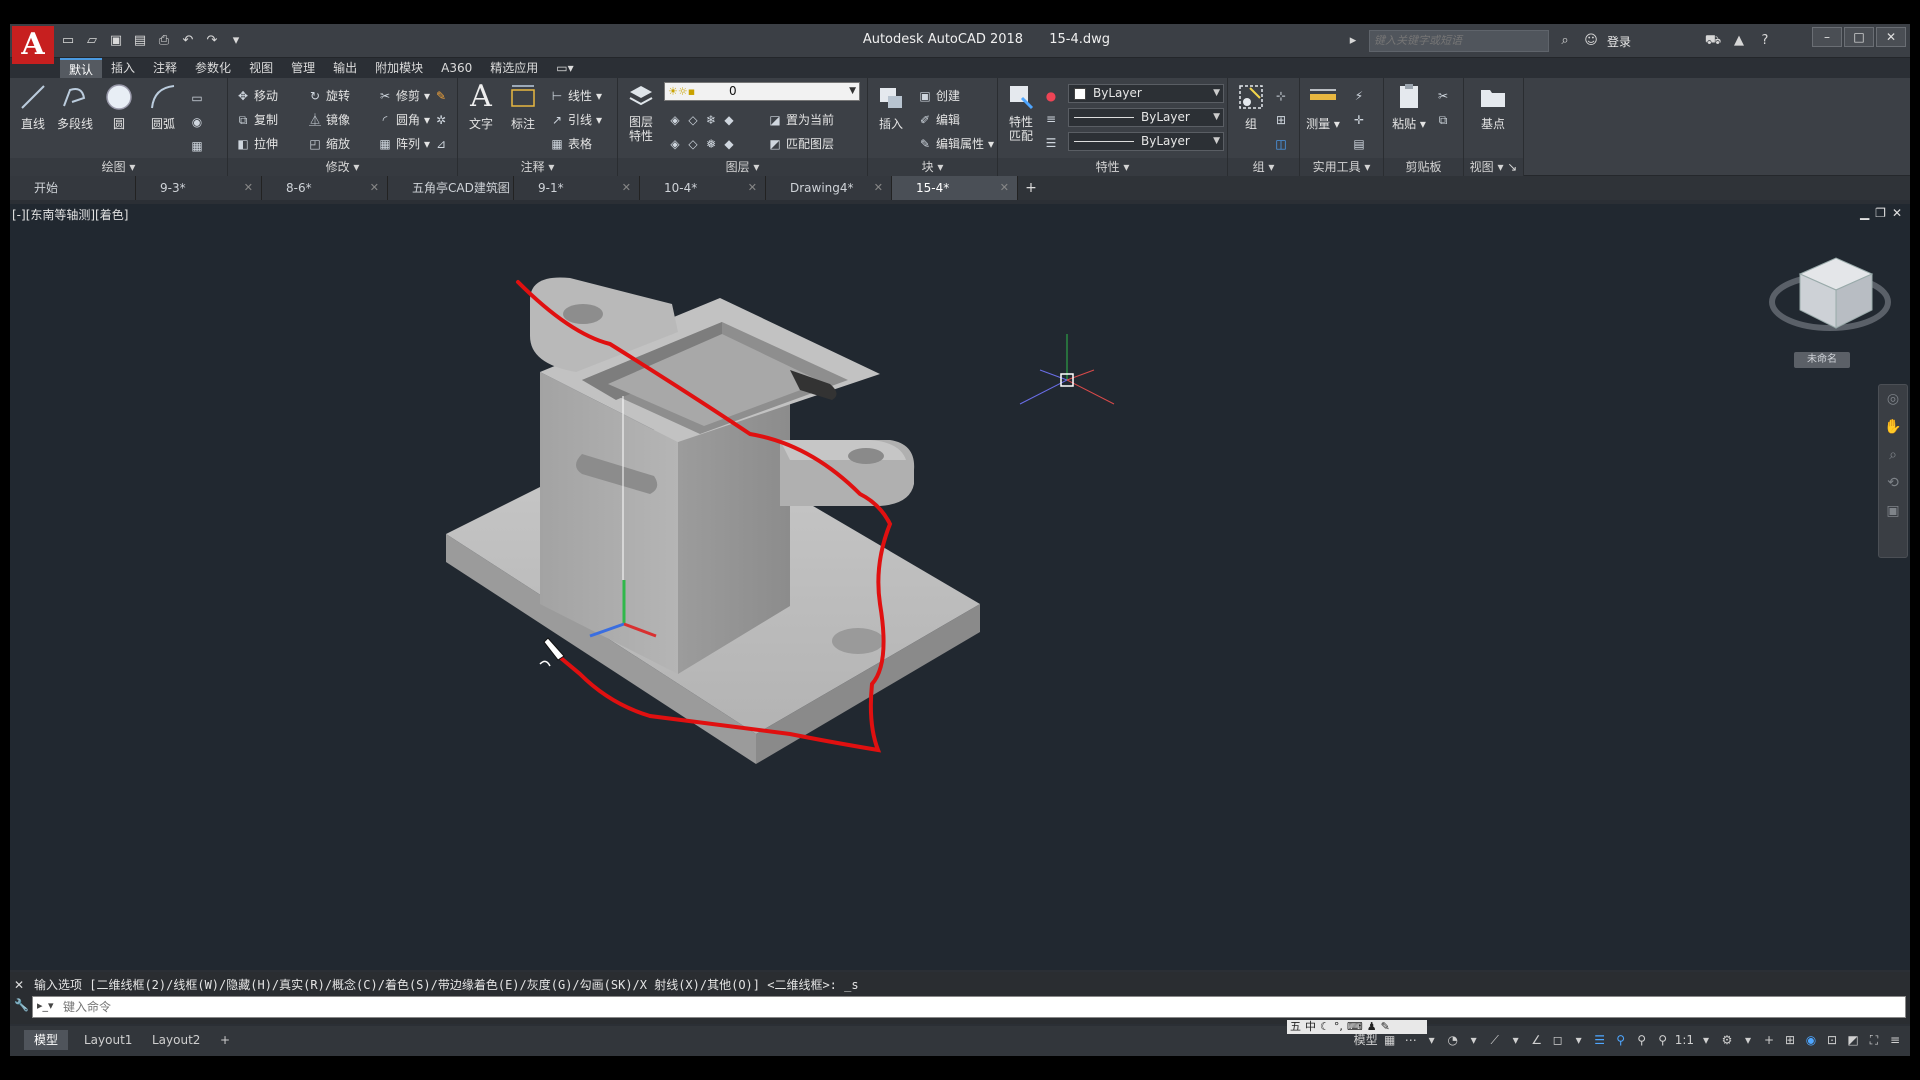 The width and height of the screenshot is (1920, 1080). What do you see at coordinates (123, 68) in the screenshot?
I see `tab-insert: 插入` at bounding box center [123, 68].